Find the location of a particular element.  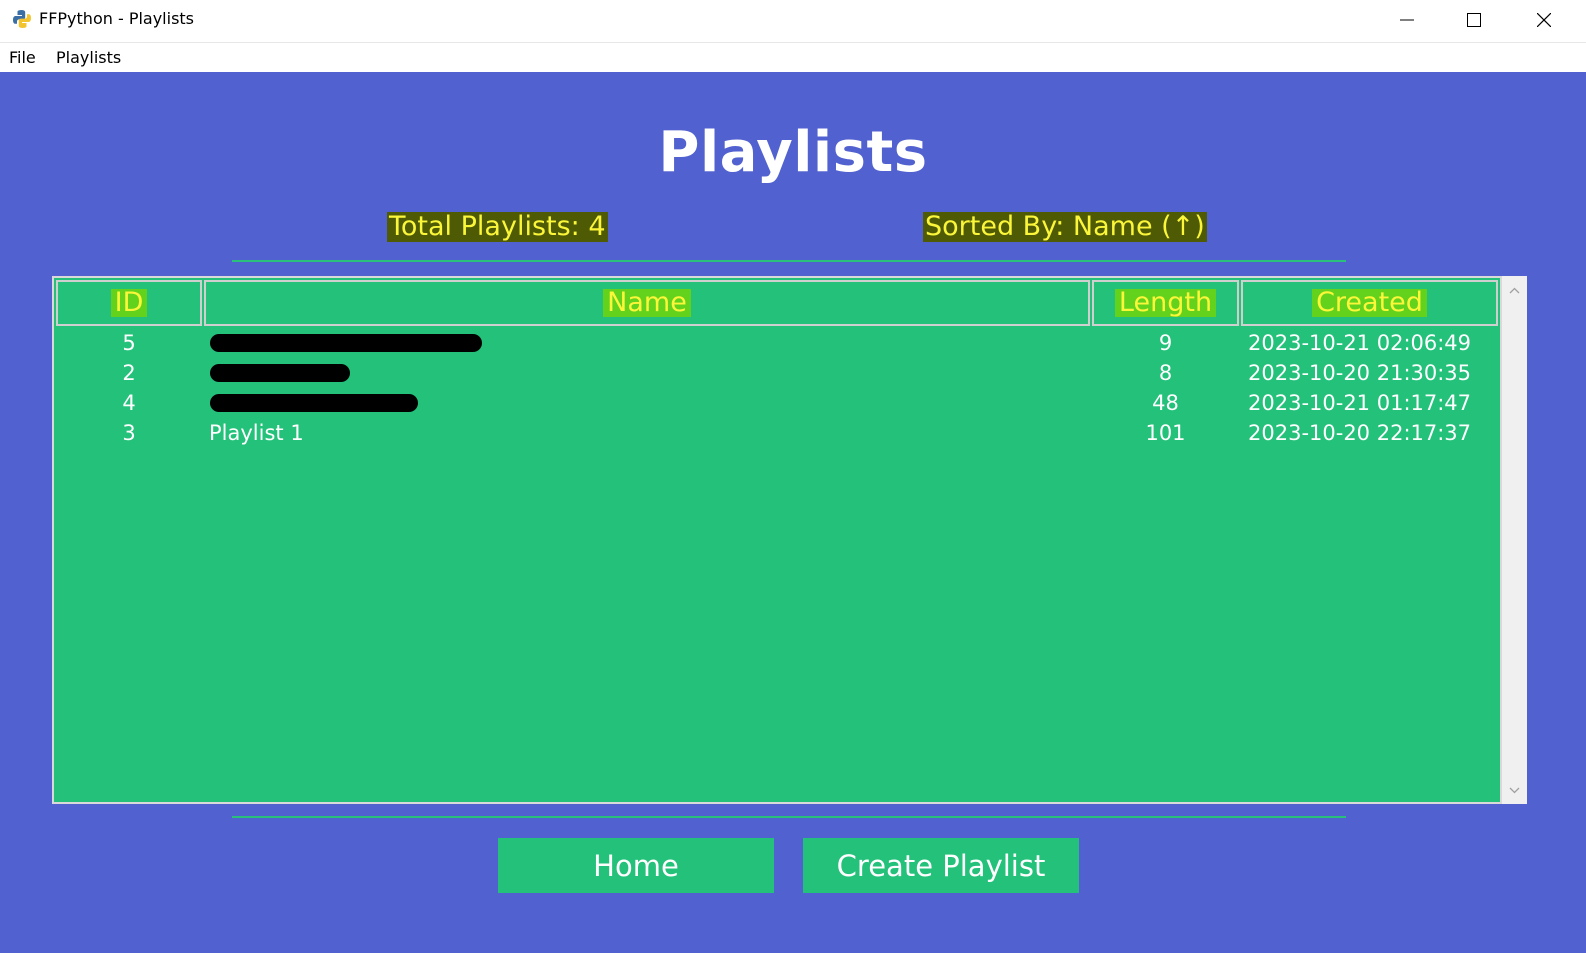

column-header-created: Created is located at coordinates (1369, 303).